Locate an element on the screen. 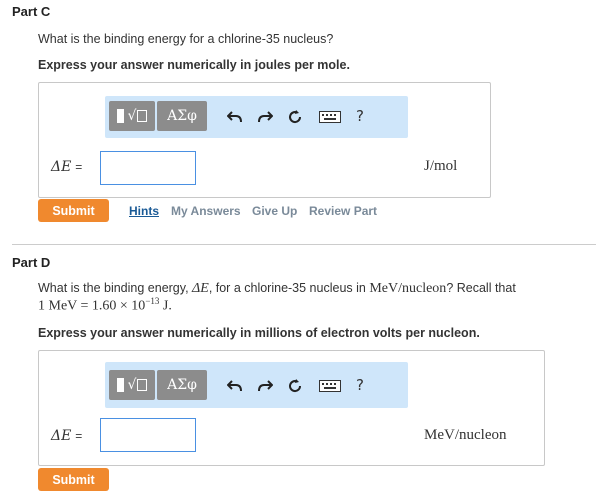 This screenshot has height=491, width=597. part-c-submit-button: Submit is located at coordinates (73, 210).